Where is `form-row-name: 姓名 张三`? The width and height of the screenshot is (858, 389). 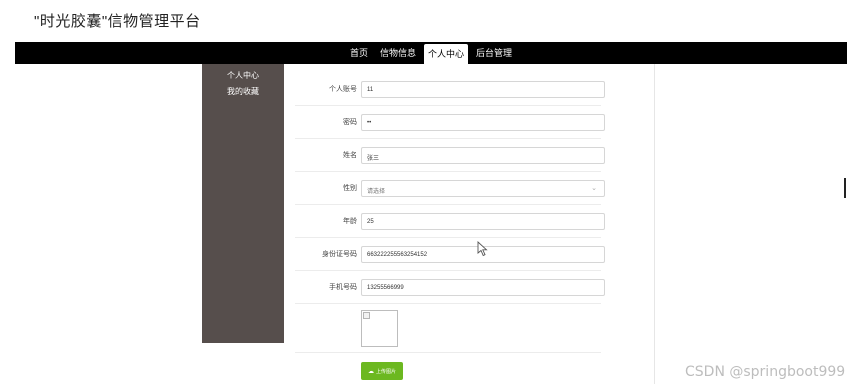
form-row-name: 姓名 张三 is located at coordinates (450, 155).